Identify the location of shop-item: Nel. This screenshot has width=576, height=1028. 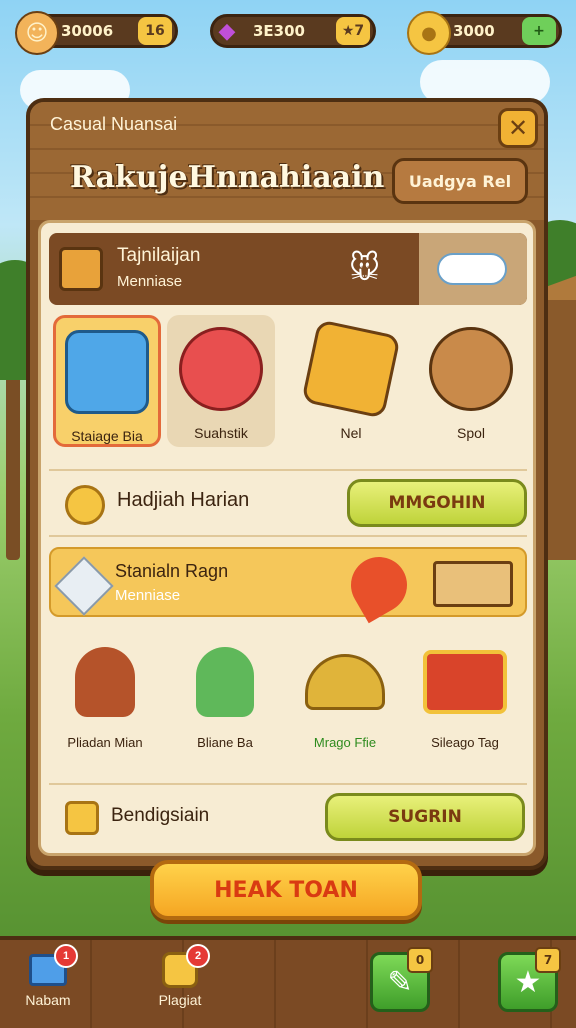
(351, 381).